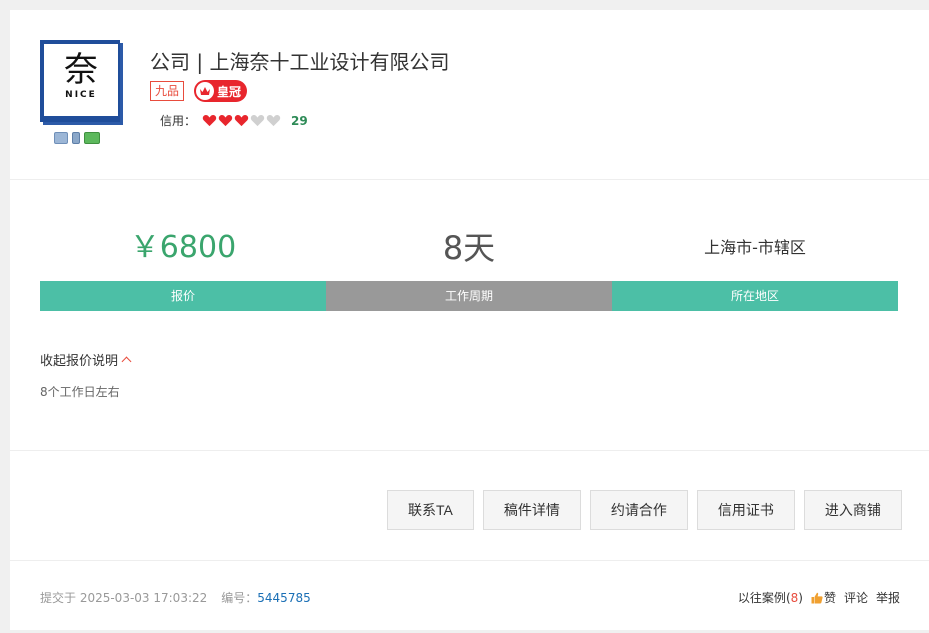 This screenshot has height=633, width=929. I want to click on past-cases-paren-close: ), so click(800, 598).